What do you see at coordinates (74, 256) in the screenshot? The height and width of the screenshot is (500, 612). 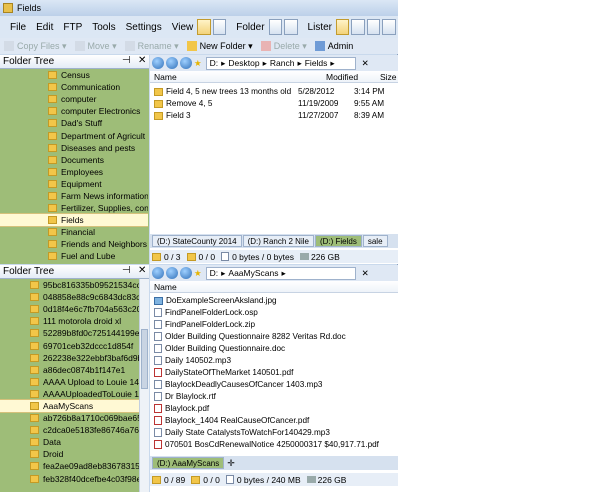 I see `tree-item-fuel-and-lube: Fuel and Lube` at bounding box center [74, 256].